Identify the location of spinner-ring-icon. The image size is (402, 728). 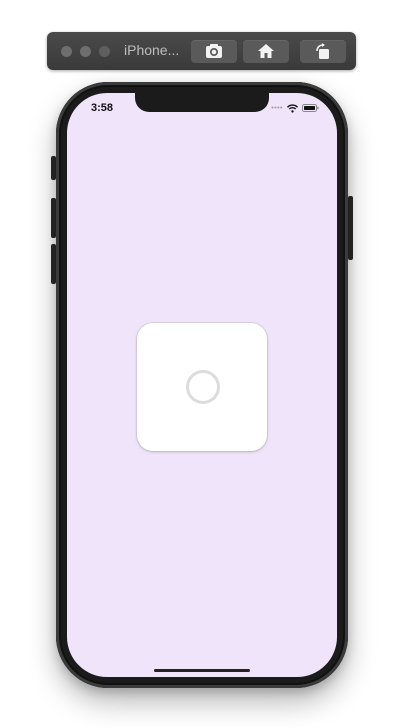
(203, 387).